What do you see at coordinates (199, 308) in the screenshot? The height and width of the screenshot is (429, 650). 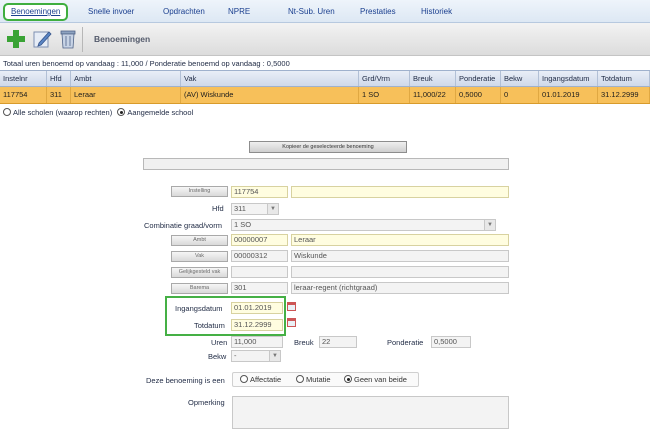 I see `ingangsdatum-label: Ingangsdatum` at bounding box center [199, 308].